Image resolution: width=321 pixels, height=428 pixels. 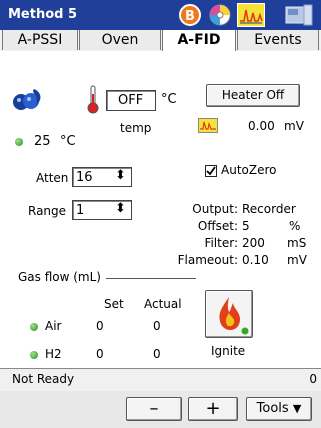 What do you see at coordinates (68, 141) in the screenshot?
I see `actual-temp-unit: °C` at bounding box center [68, 141].